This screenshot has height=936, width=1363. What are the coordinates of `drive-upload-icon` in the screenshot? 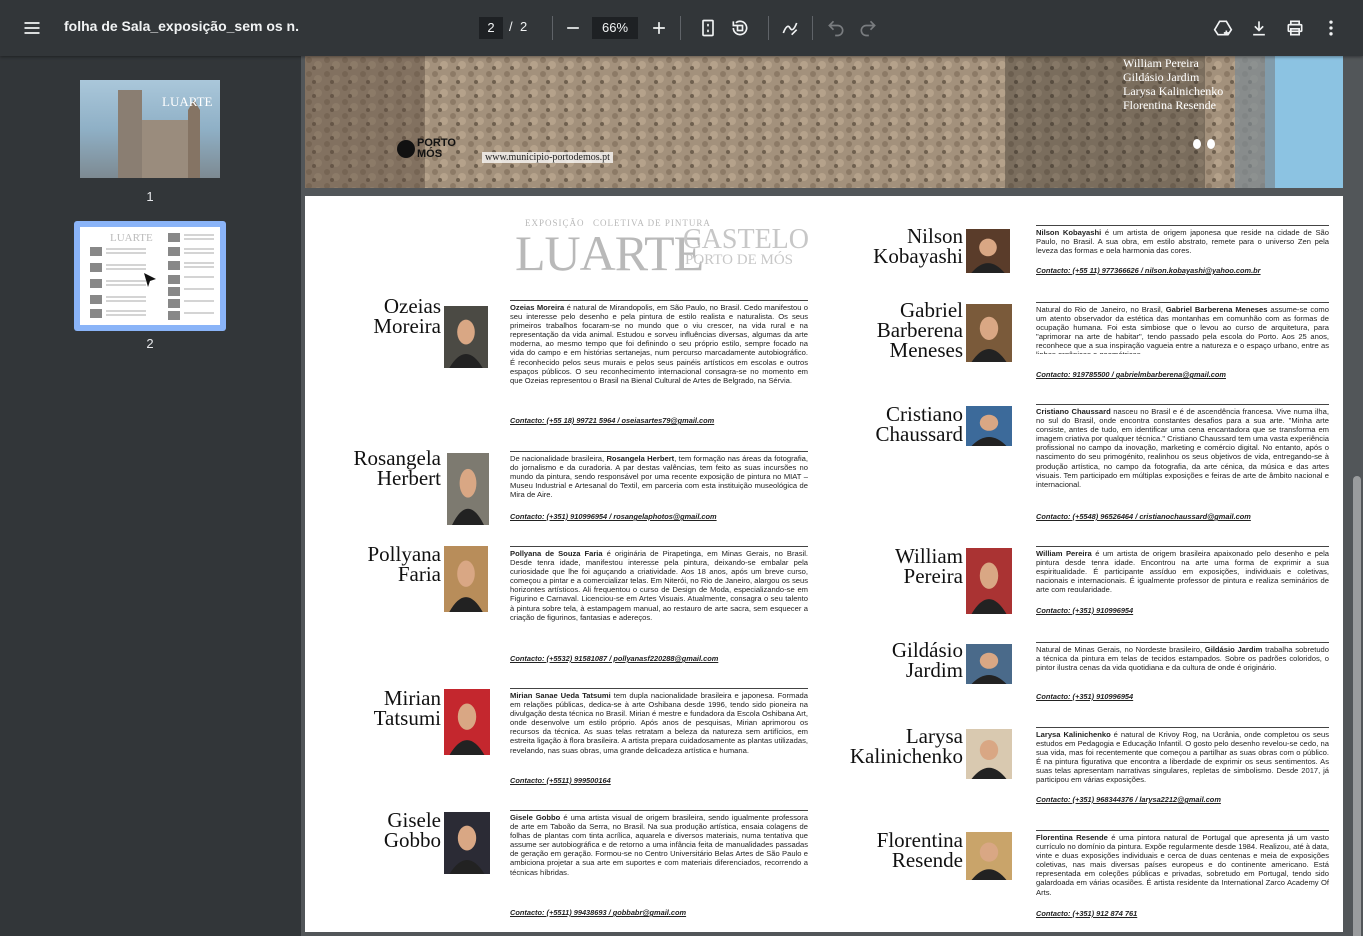 It's located at (1223, 28).